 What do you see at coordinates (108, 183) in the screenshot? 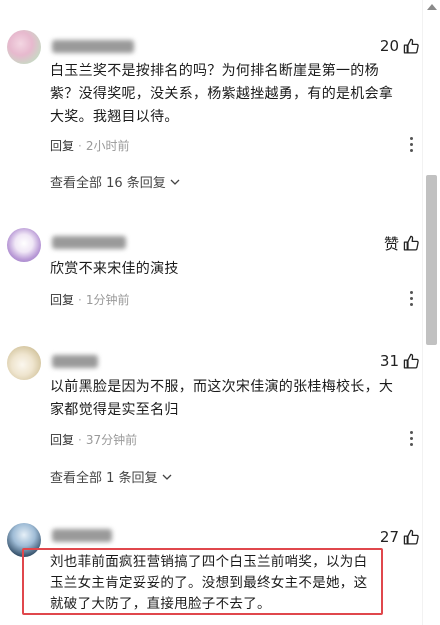
I see `view-replies-label: 查看全部 16 条回复` at bounding box center [108, 183].